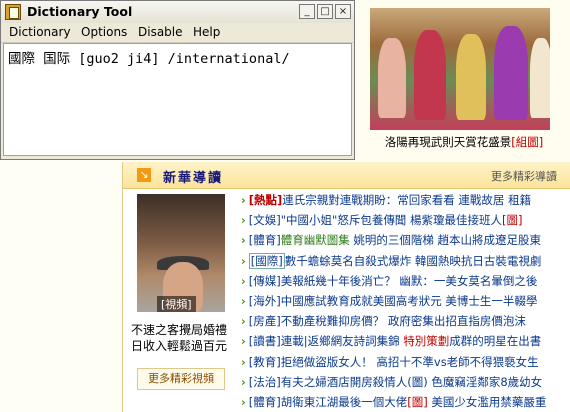 The height and width of the screenshot is (412, 570). I want to click on news-item: › [法治]有夫之婦酒店開房殺情人(圖) 色魔竊淫鄰家8歲幼女, so click(405, 382).